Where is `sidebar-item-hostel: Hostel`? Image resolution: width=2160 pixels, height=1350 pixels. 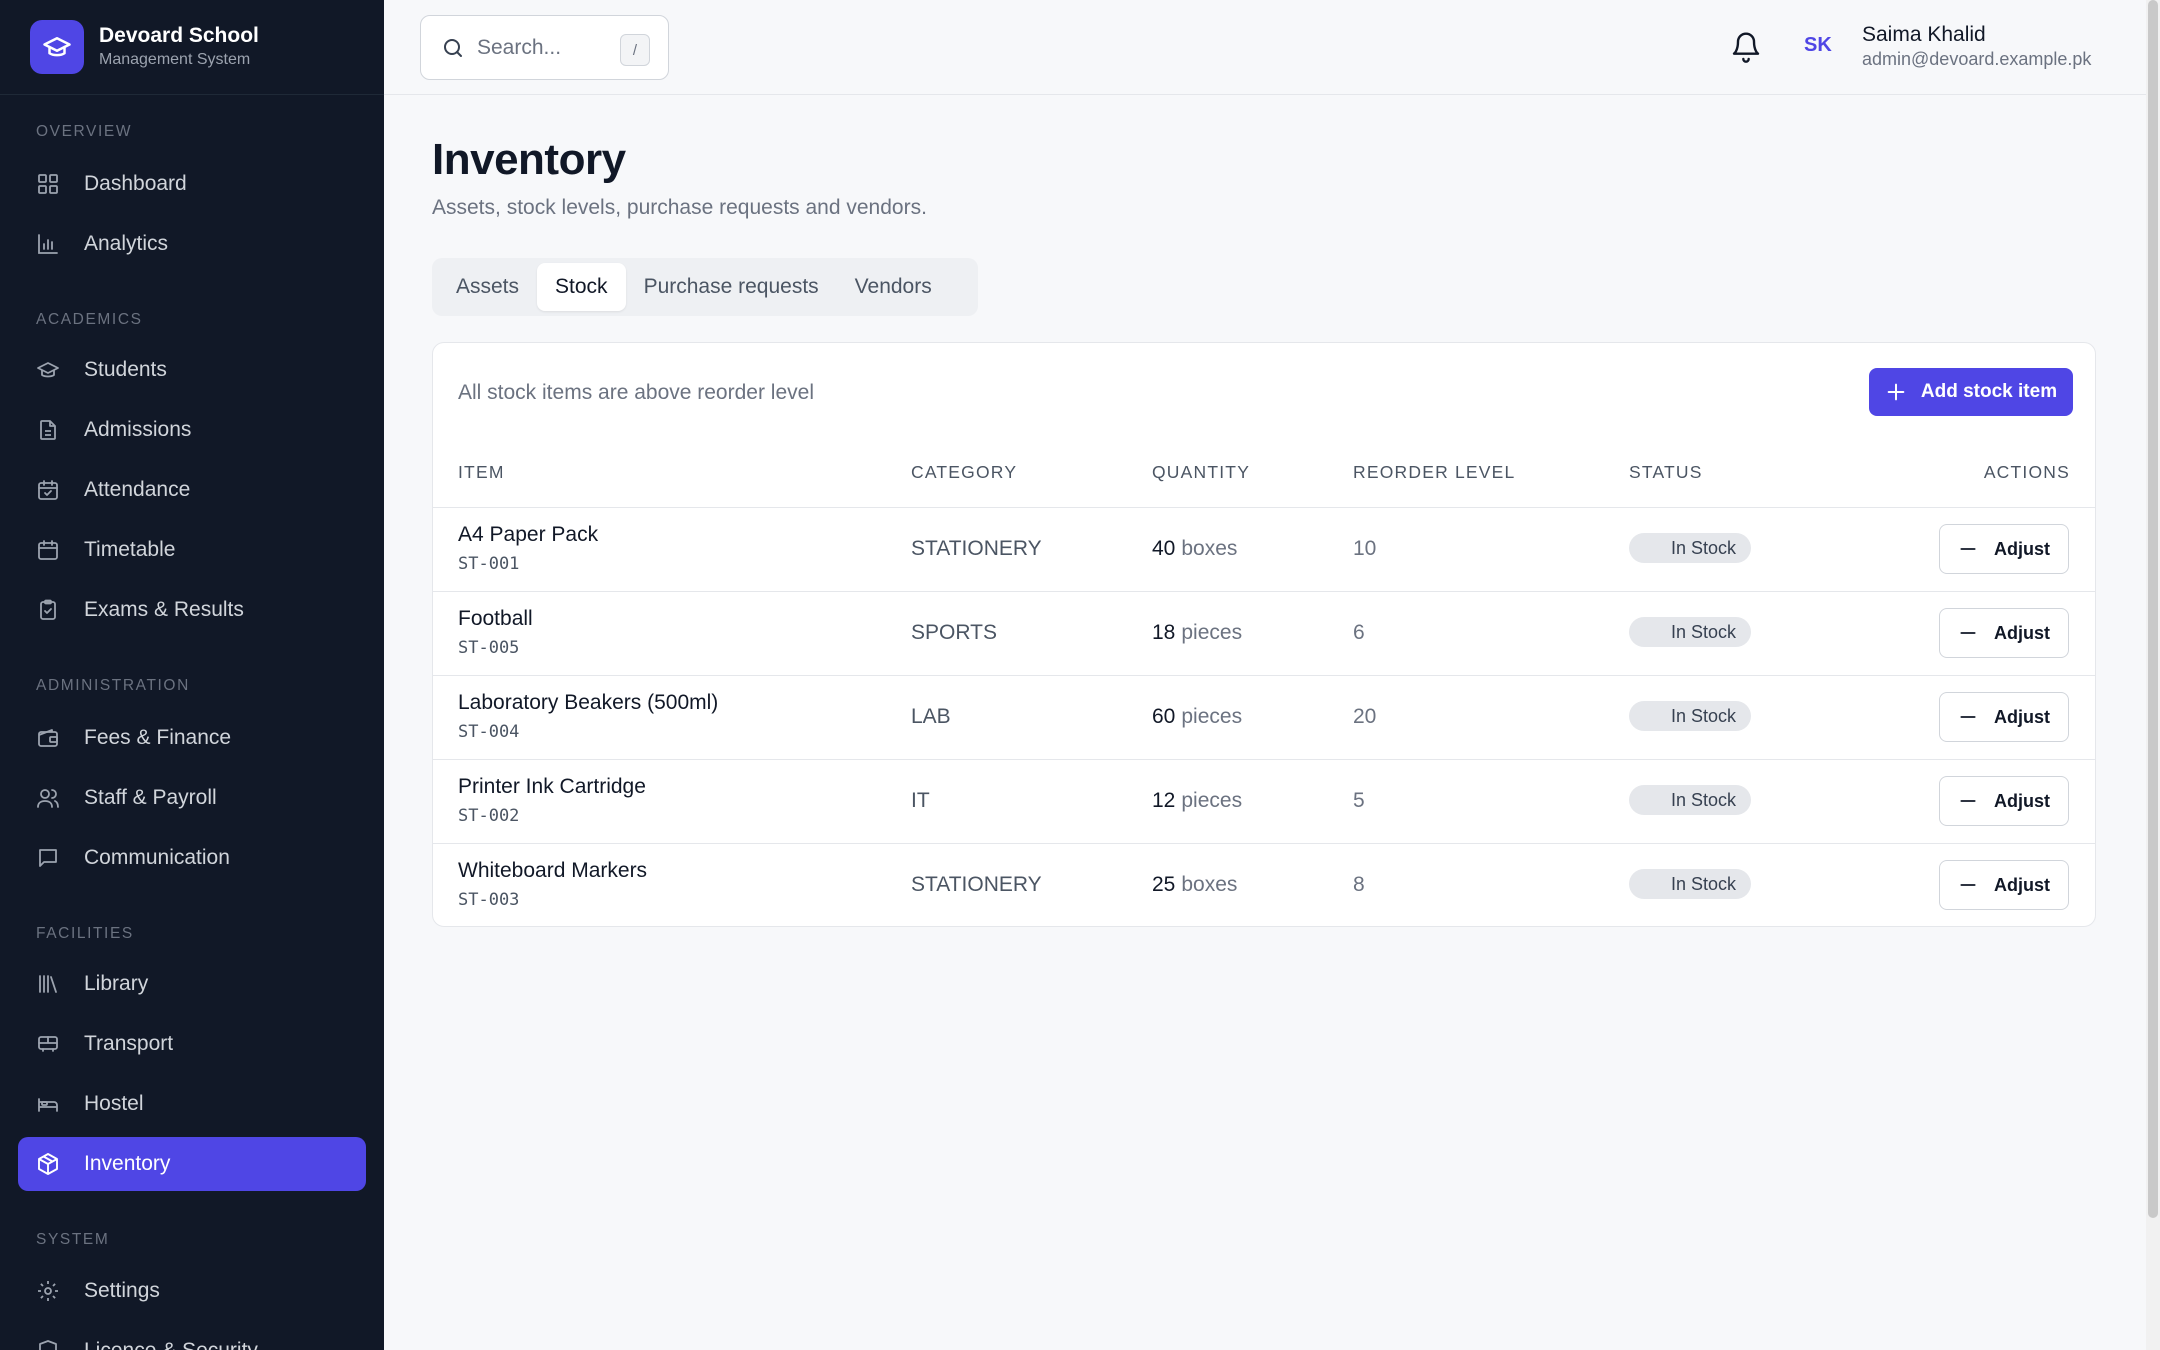
sidebar-item-hostel: Hostel is located at coordinates (192, 1104).